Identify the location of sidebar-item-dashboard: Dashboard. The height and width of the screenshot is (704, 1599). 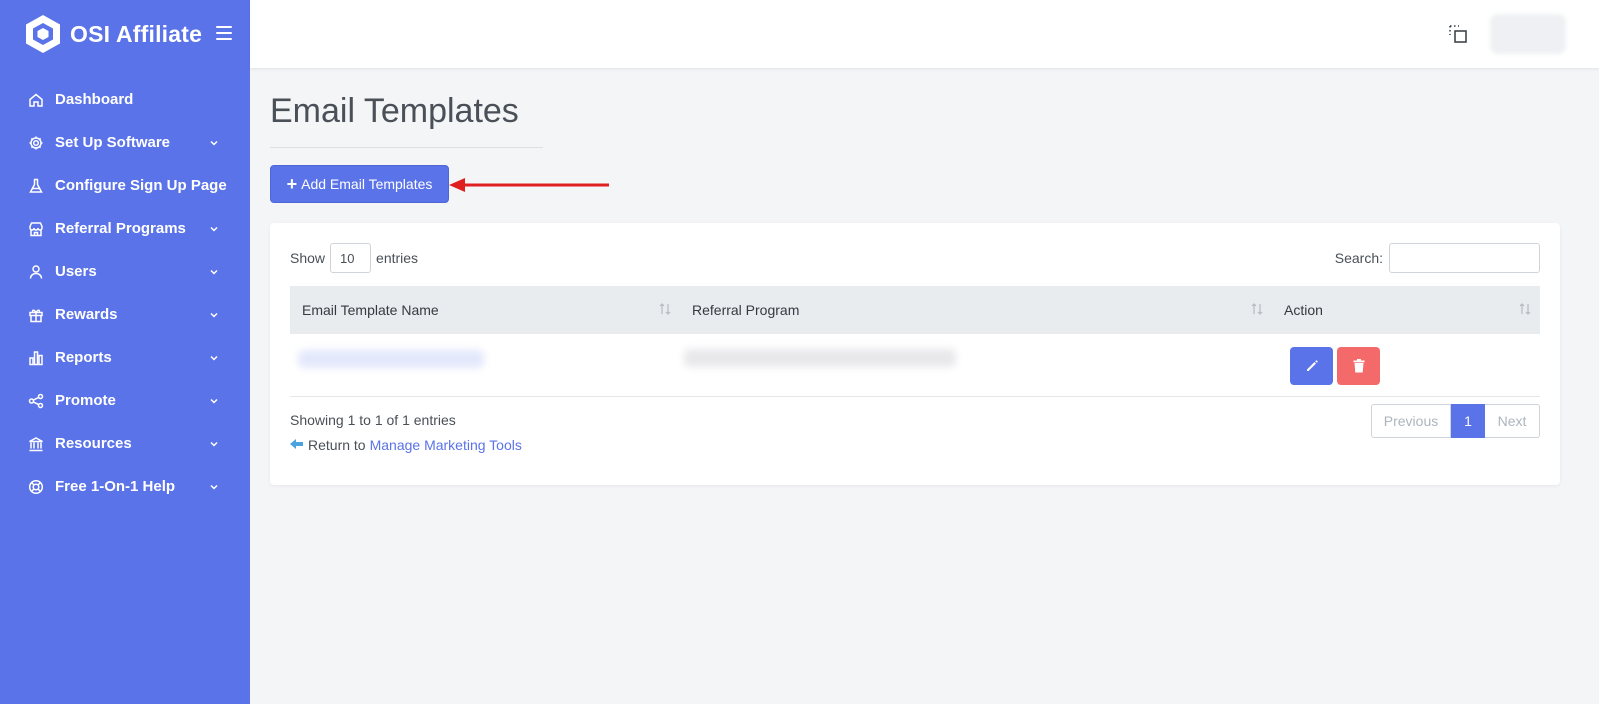
(125, 99).